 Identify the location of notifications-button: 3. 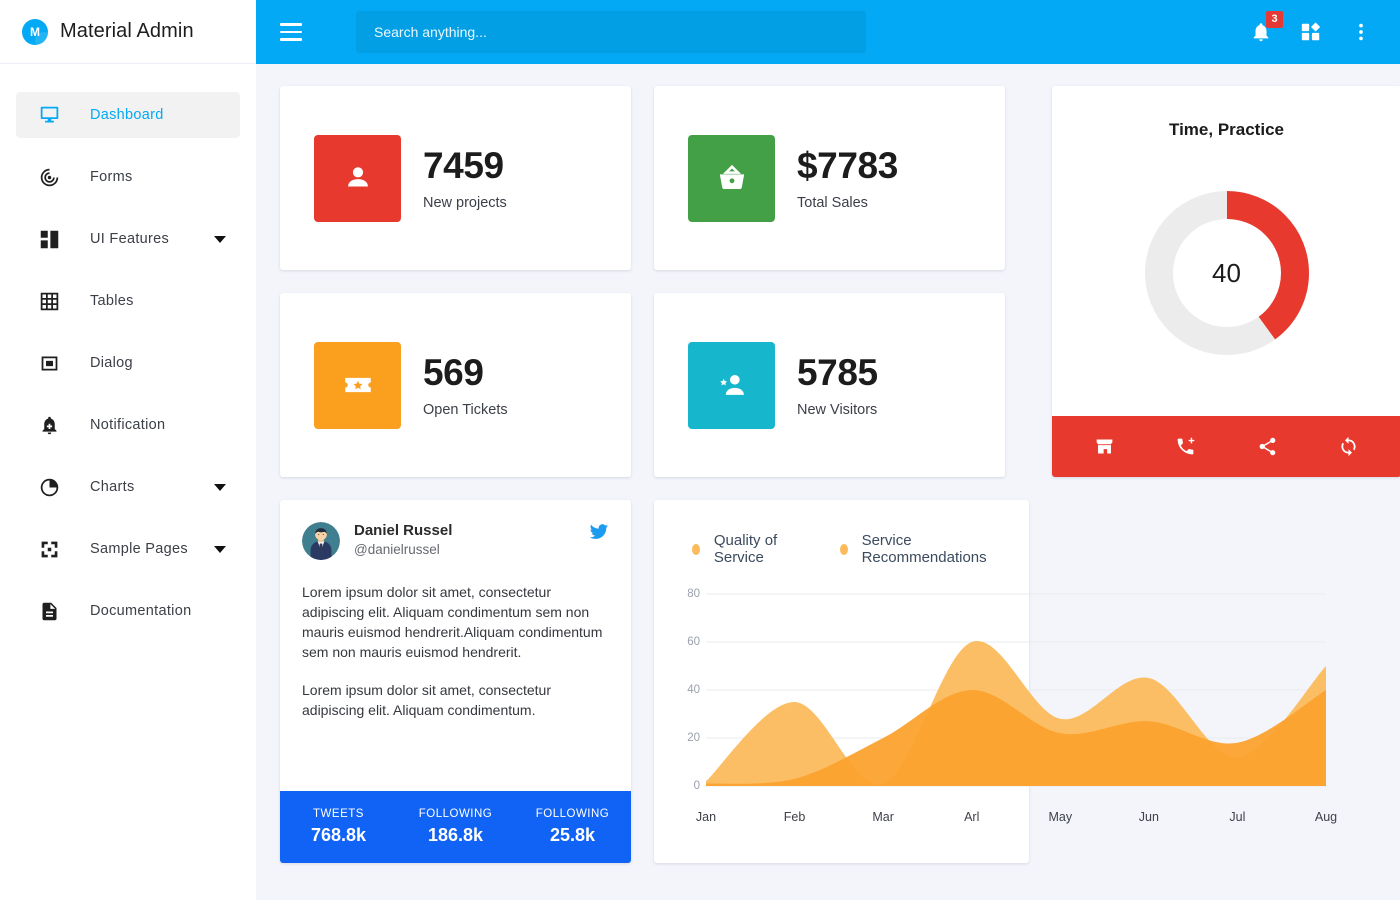
(1265, 28).